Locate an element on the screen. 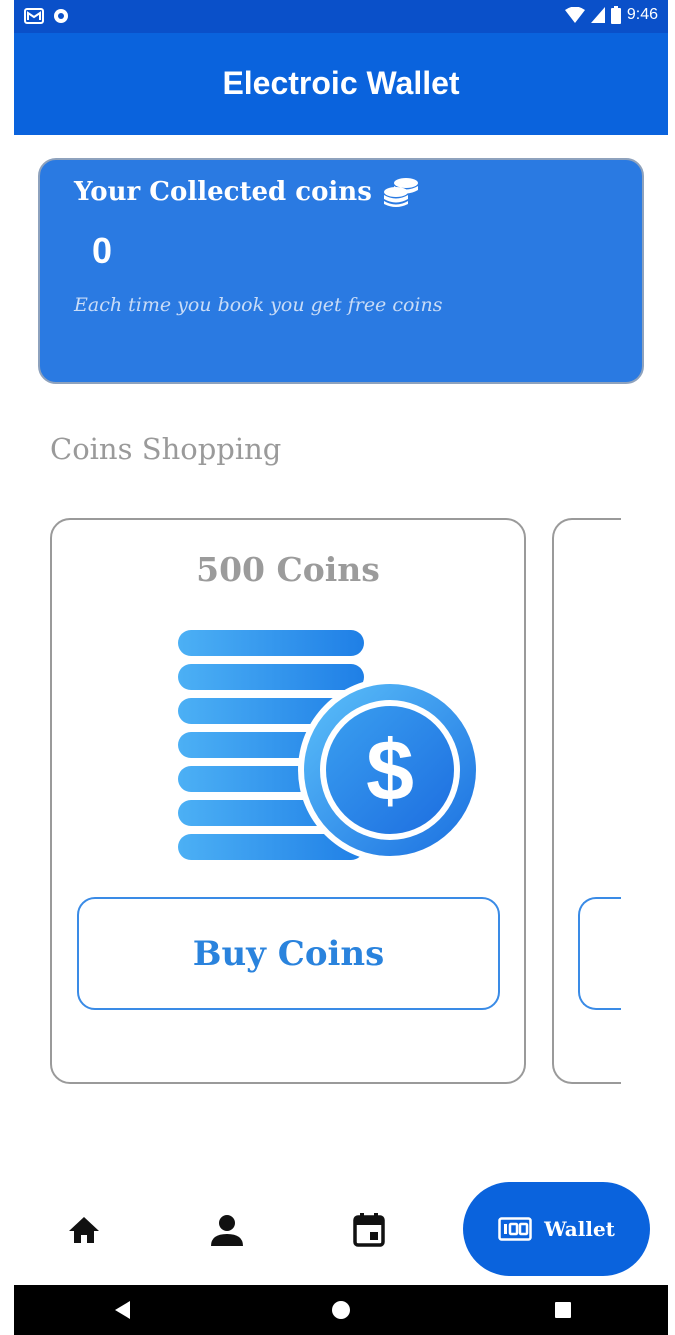 This screenshot has width=675, height=1335. clock: 9:46 is located at coordinates (642, 14).